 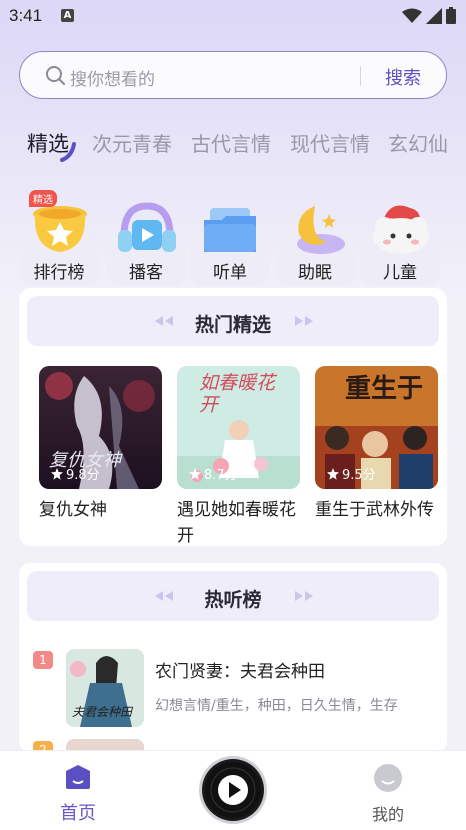 What do you see at coordinates (112, 77) in the screenshot?
I see `search-input: 搜你想看的` at bounding box center [112, 77].